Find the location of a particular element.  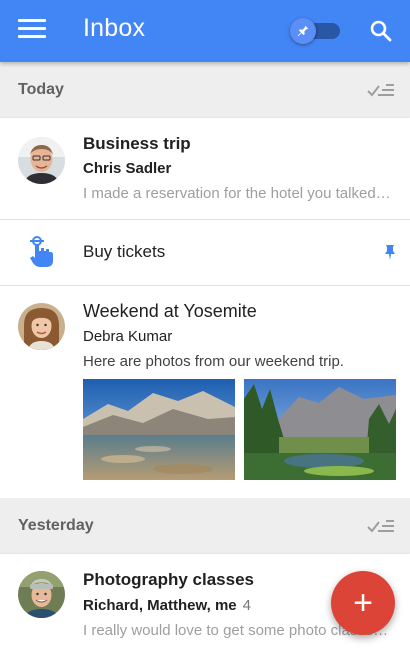

email-subject: Photography classes is located at coordinates (169, 579).